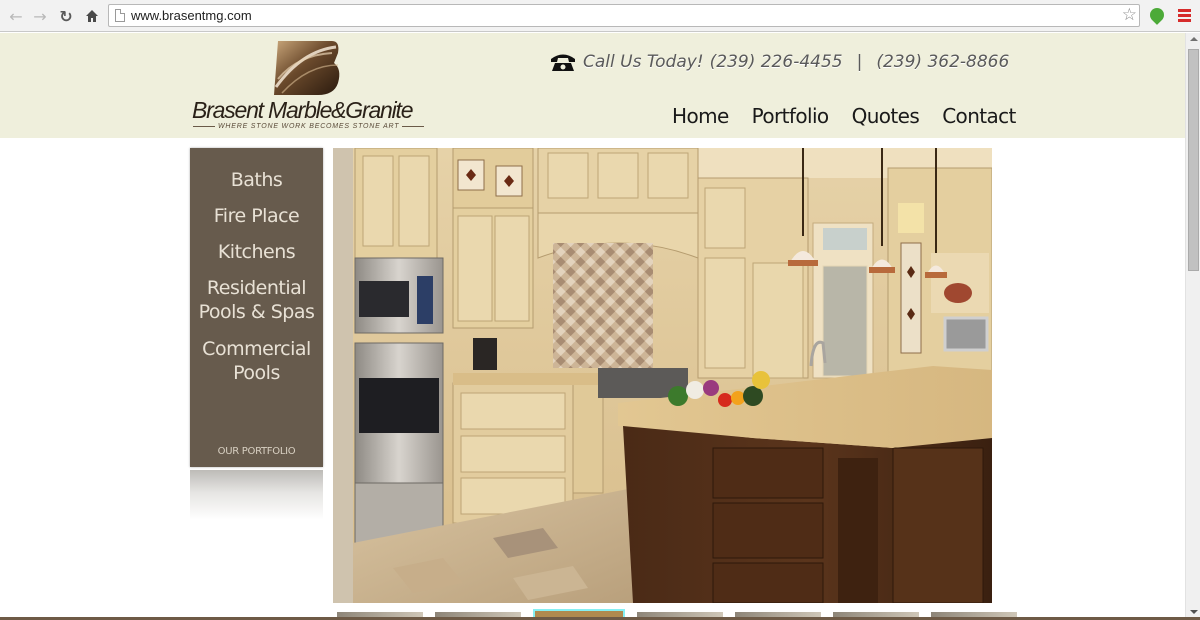 The width and height of the screenshot is (1200, 620). What do you see at coordinates (700, 116) in the screenshot?
I see `nav-home: Home` at bounding box center [700, 116].